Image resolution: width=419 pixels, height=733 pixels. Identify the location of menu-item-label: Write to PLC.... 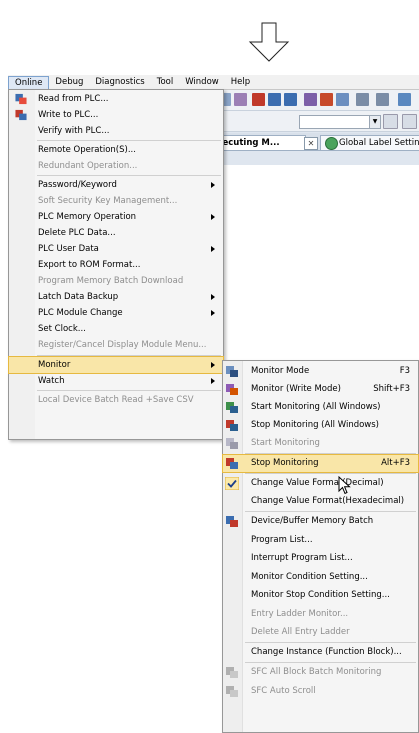
(68, 115).